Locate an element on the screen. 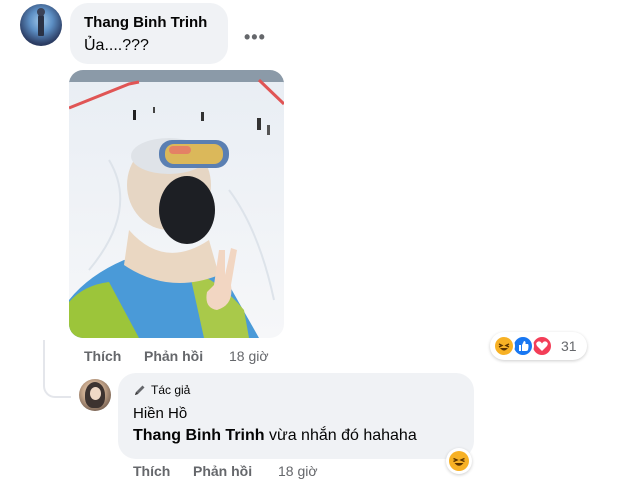  reply-text: Thang Binh Trinh vừa nhắn đó hahaha is located at coordinates (275, 436).